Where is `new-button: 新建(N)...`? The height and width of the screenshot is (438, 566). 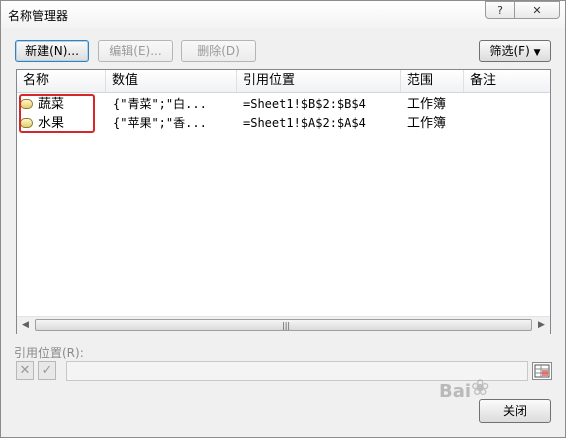 new-button: 新建(N)... is located at coordinates (52, 51).